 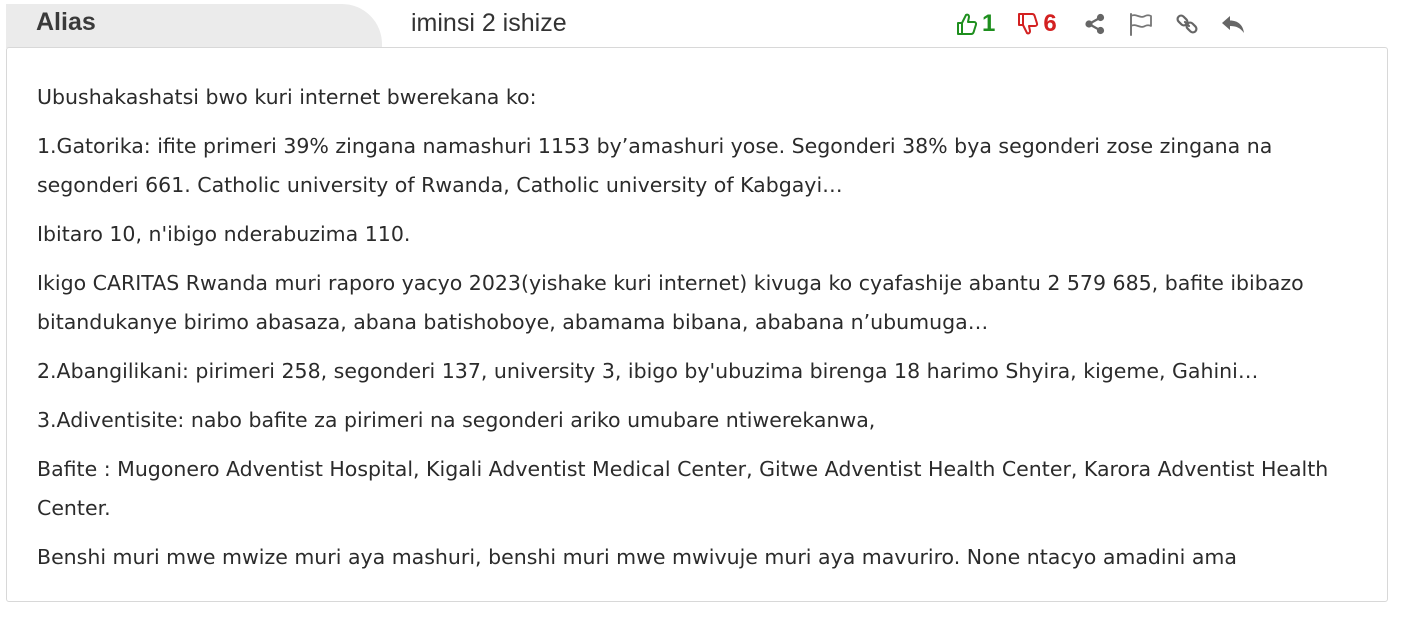 I want to click on author-tab: Alias, so click(x=194, y=26).